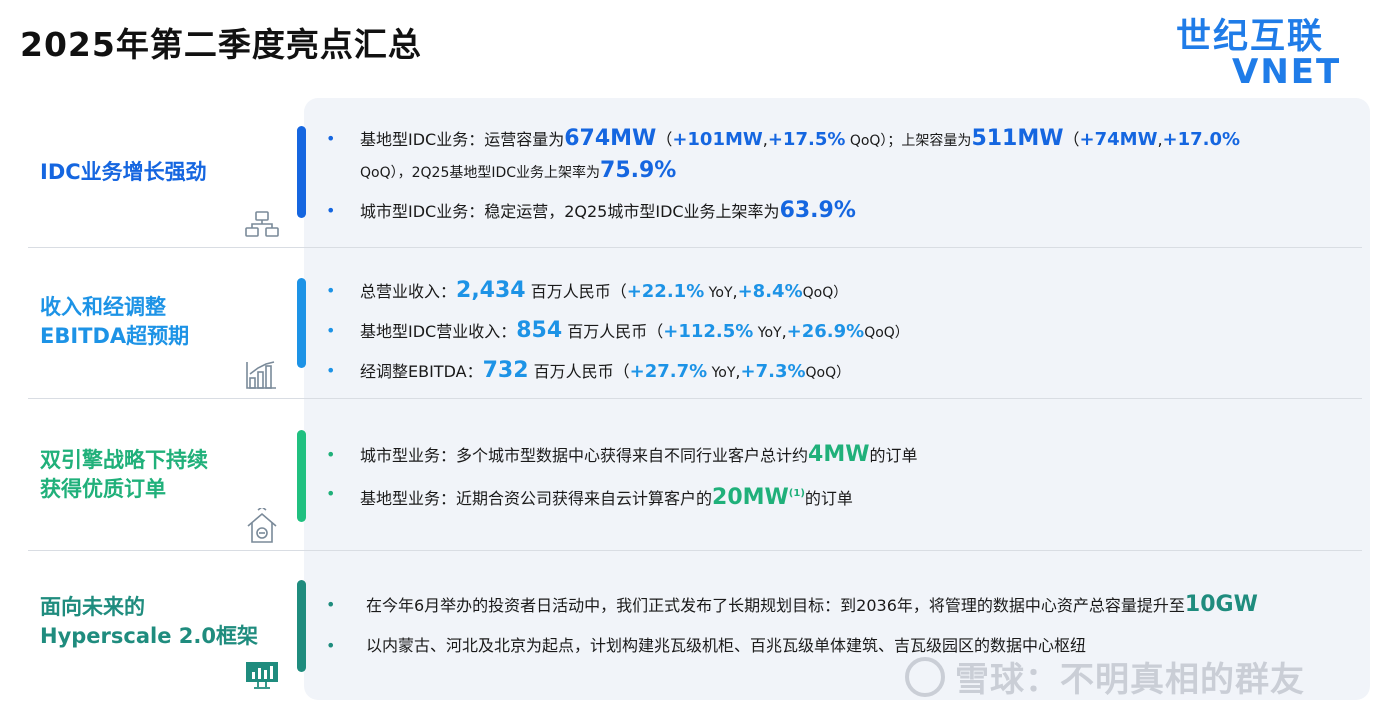 Image resolution: width=1393 pixels, height=718 pixels. I want to click on value: +101MW, so click(717, 139).